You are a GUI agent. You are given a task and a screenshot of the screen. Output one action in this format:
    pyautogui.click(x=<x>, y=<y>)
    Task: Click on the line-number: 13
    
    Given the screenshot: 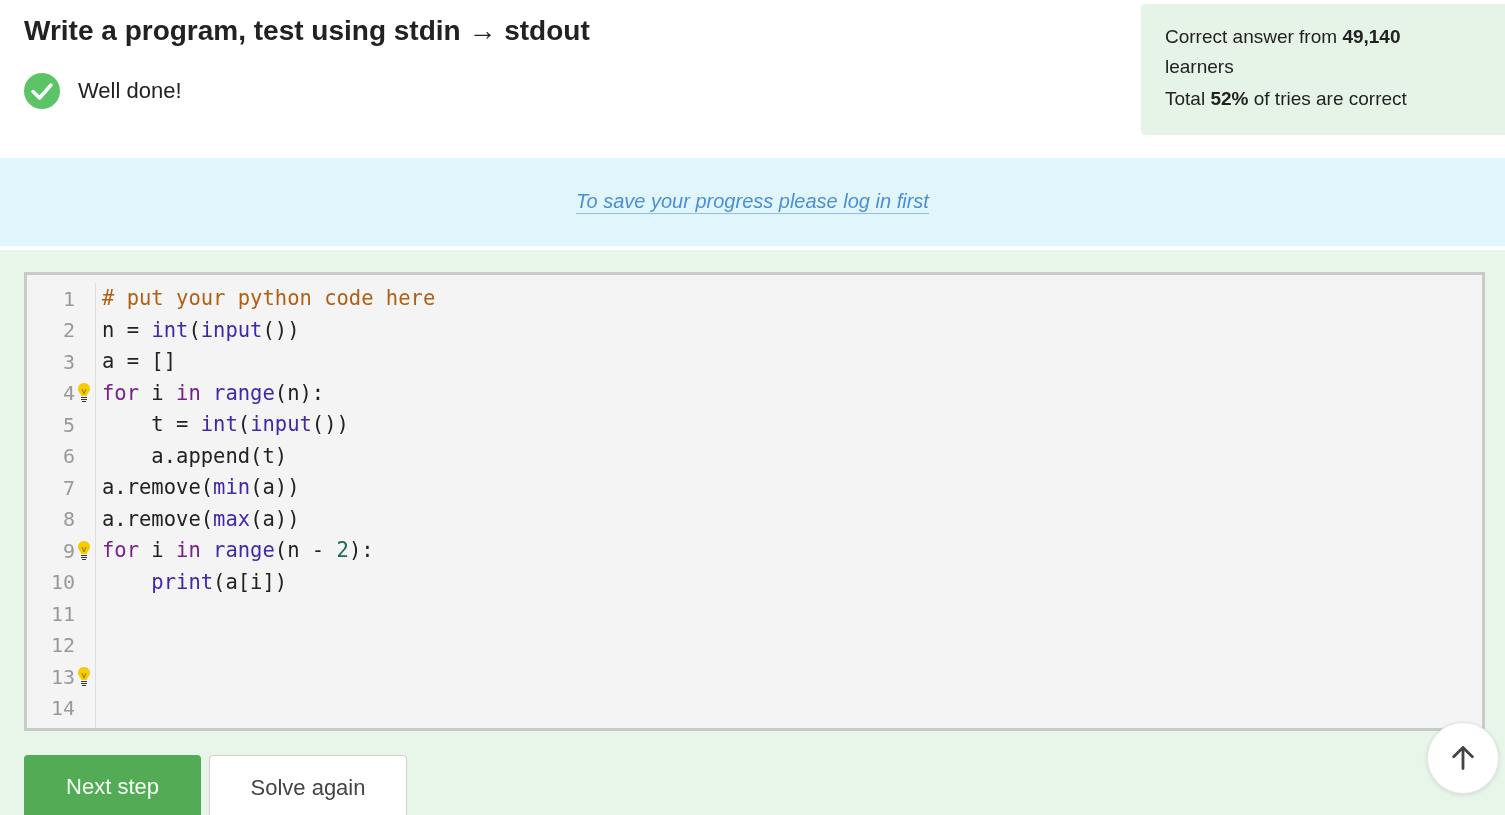 What is the action you would take?
    pyautogui.click(x=62, y=676)
    